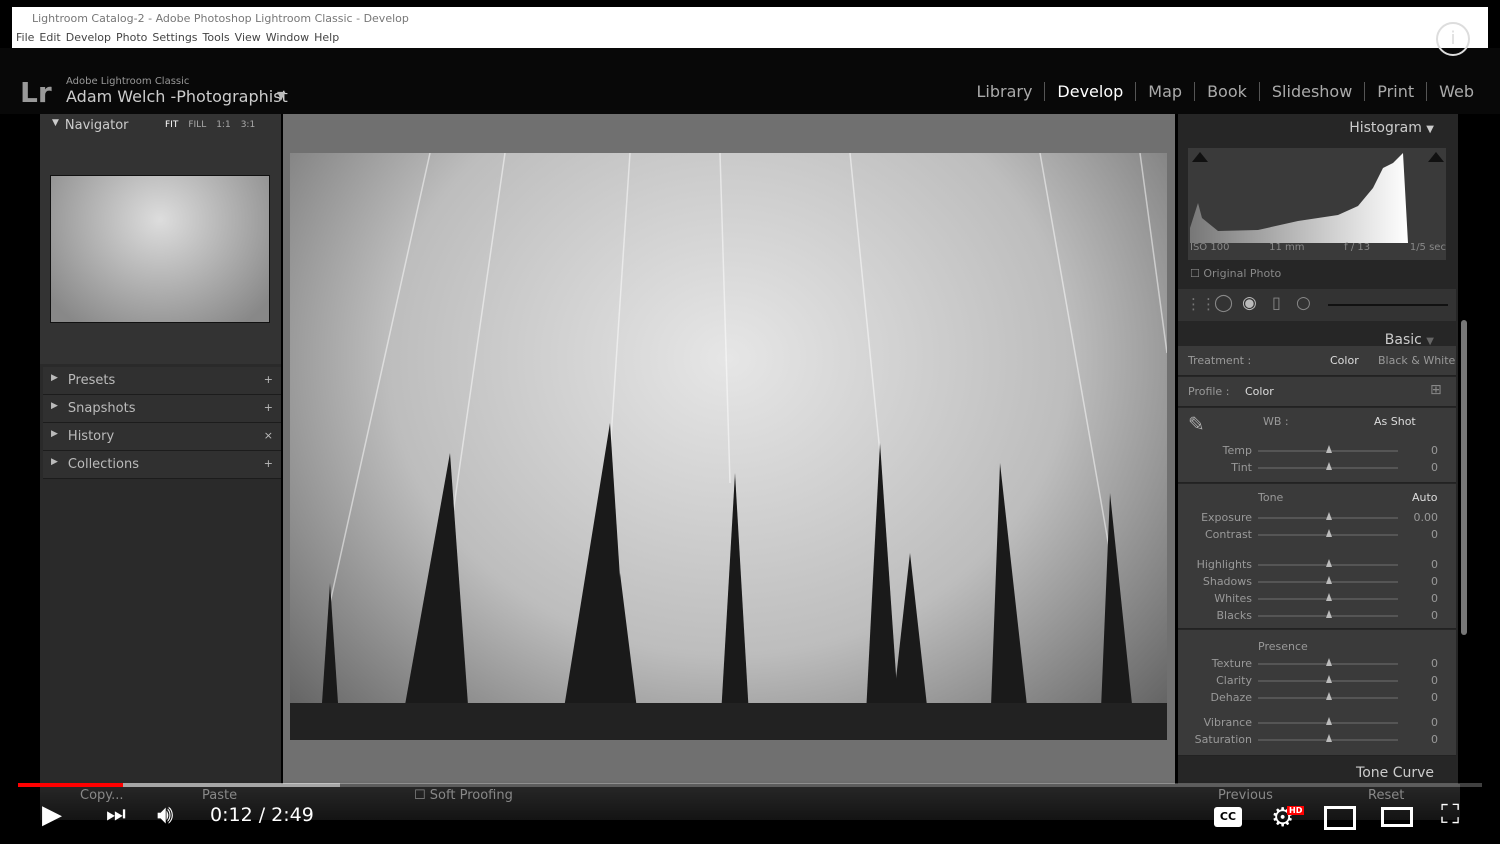 This screenshot has height=844, width=1500. What do you see at coordinates (268, 464) in the screenshot?
I see `add-collection-button: +` at bounding box center [268, 464].